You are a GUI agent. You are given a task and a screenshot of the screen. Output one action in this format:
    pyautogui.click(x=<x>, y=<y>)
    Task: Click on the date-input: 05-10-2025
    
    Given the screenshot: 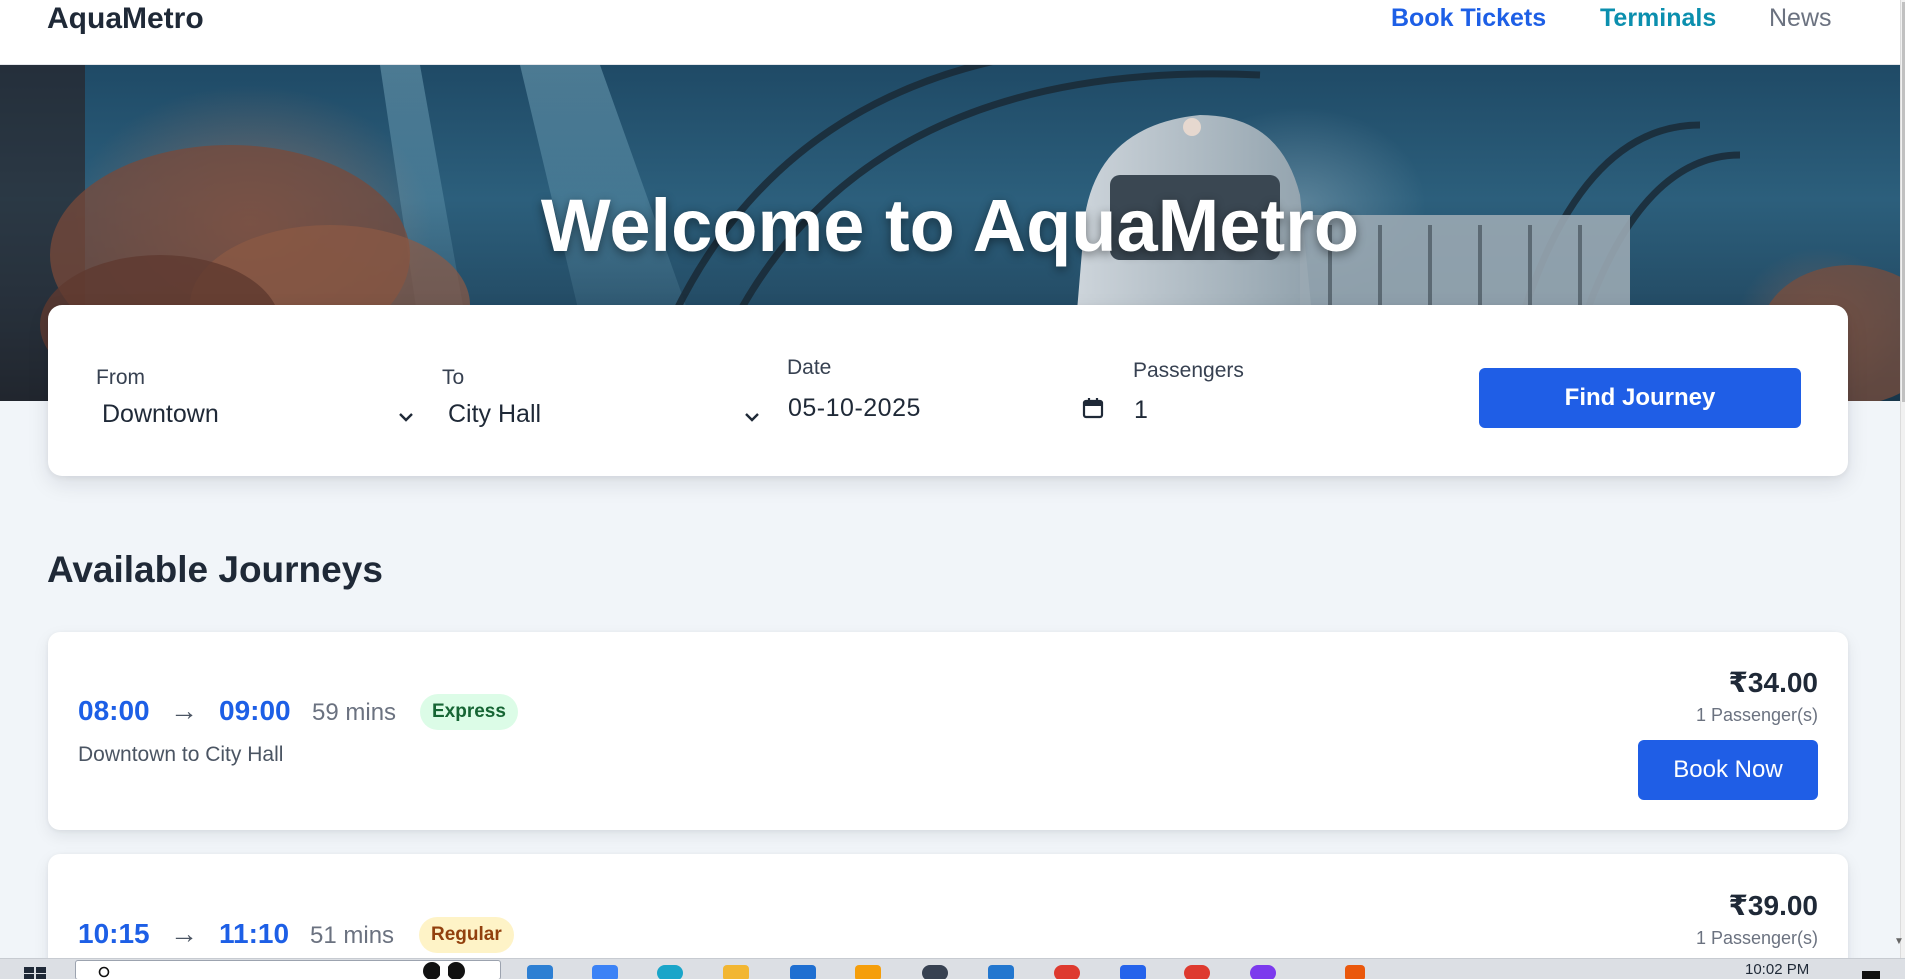 What is the action you would take?
    pyautogui.click(x=947, y=410)
    